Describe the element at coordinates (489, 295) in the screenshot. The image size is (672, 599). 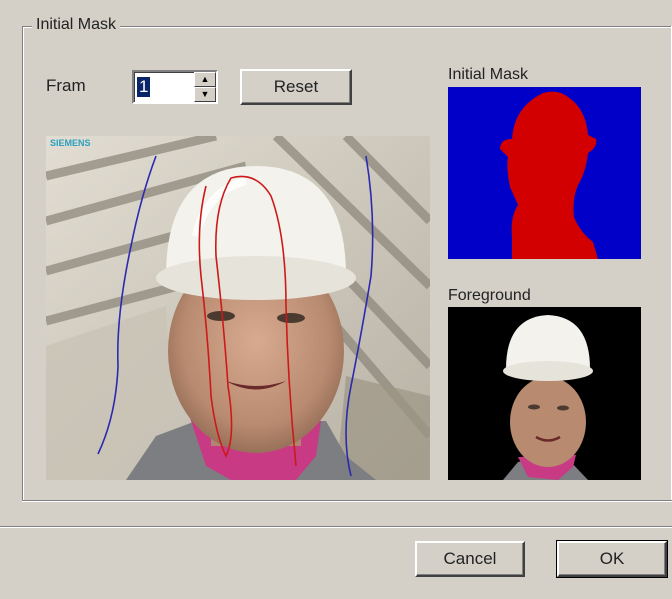
I see `foreground-panel-label: Foreground` at that location.